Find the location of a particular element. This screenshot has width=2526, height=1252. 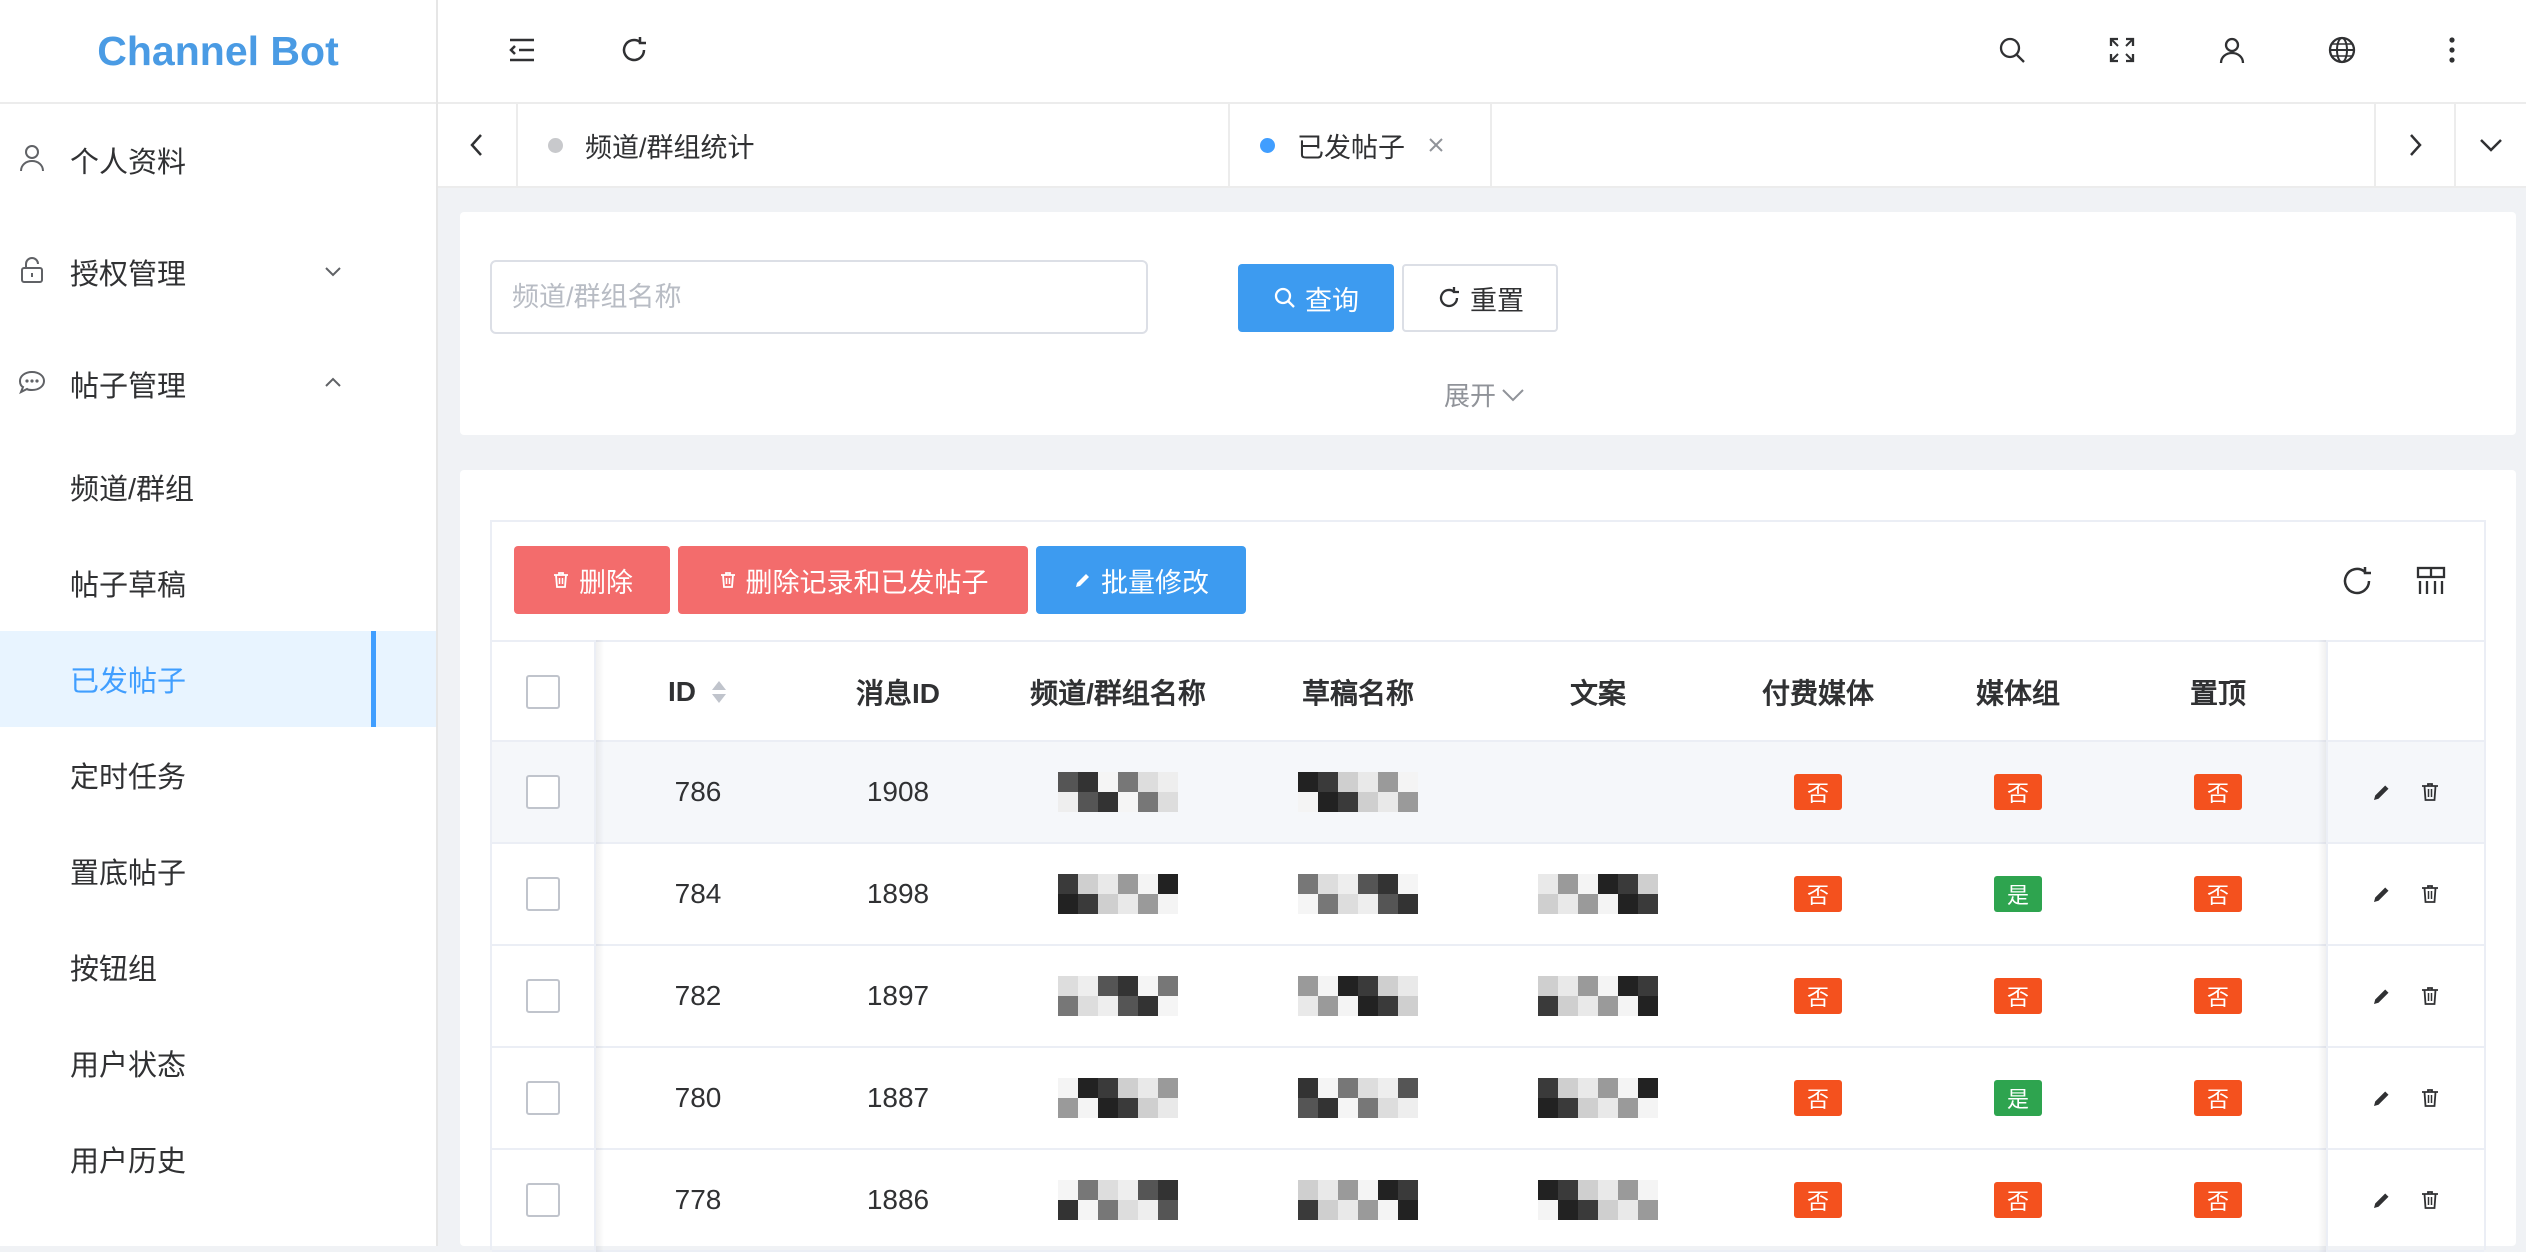

select-all-cell is located at coordinates (543, 692).